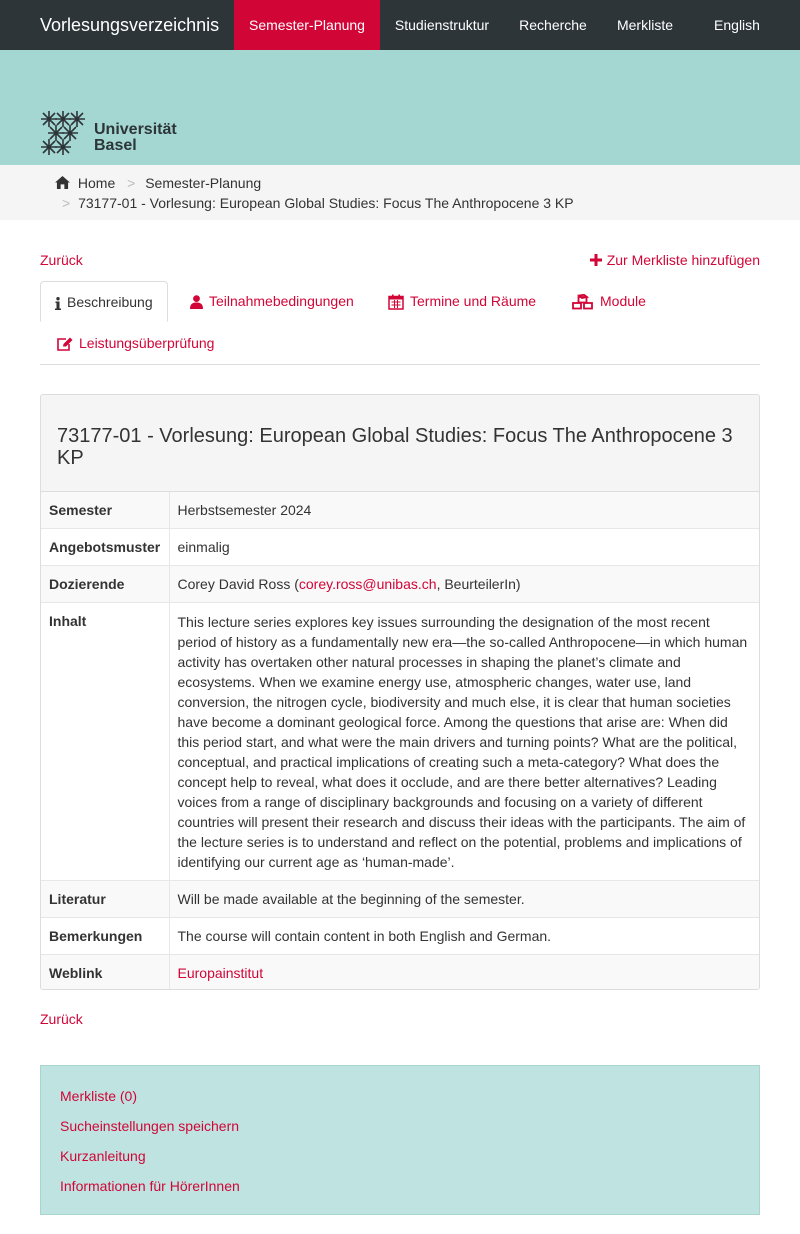 This screenshot has width=800, height=1234. I want to click on nav-semester-planung: Semester-Planung, so click(307, 25).